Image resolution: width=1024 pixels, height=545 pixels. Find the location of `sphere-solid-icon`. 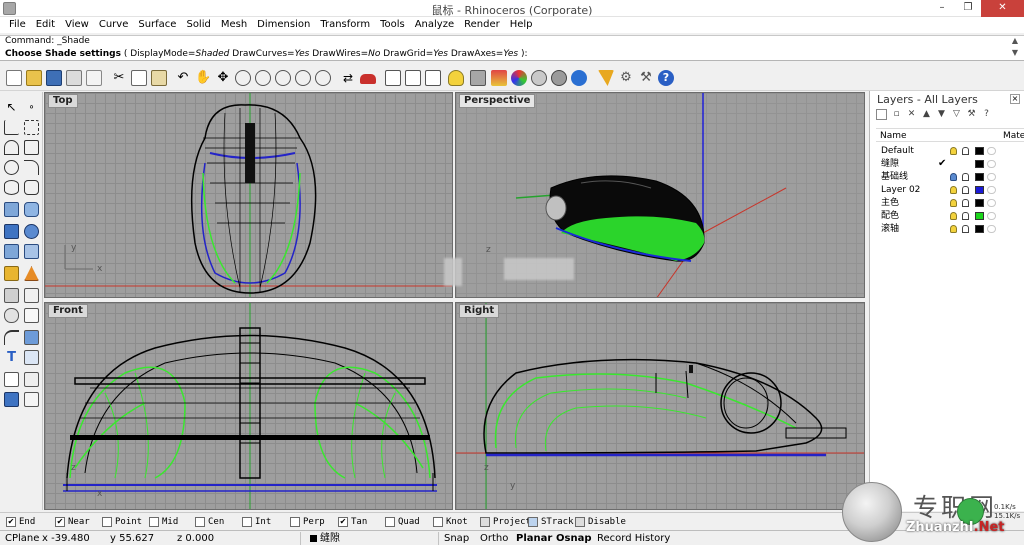

sphere-solid-icon is located at coordinates (31, 231).